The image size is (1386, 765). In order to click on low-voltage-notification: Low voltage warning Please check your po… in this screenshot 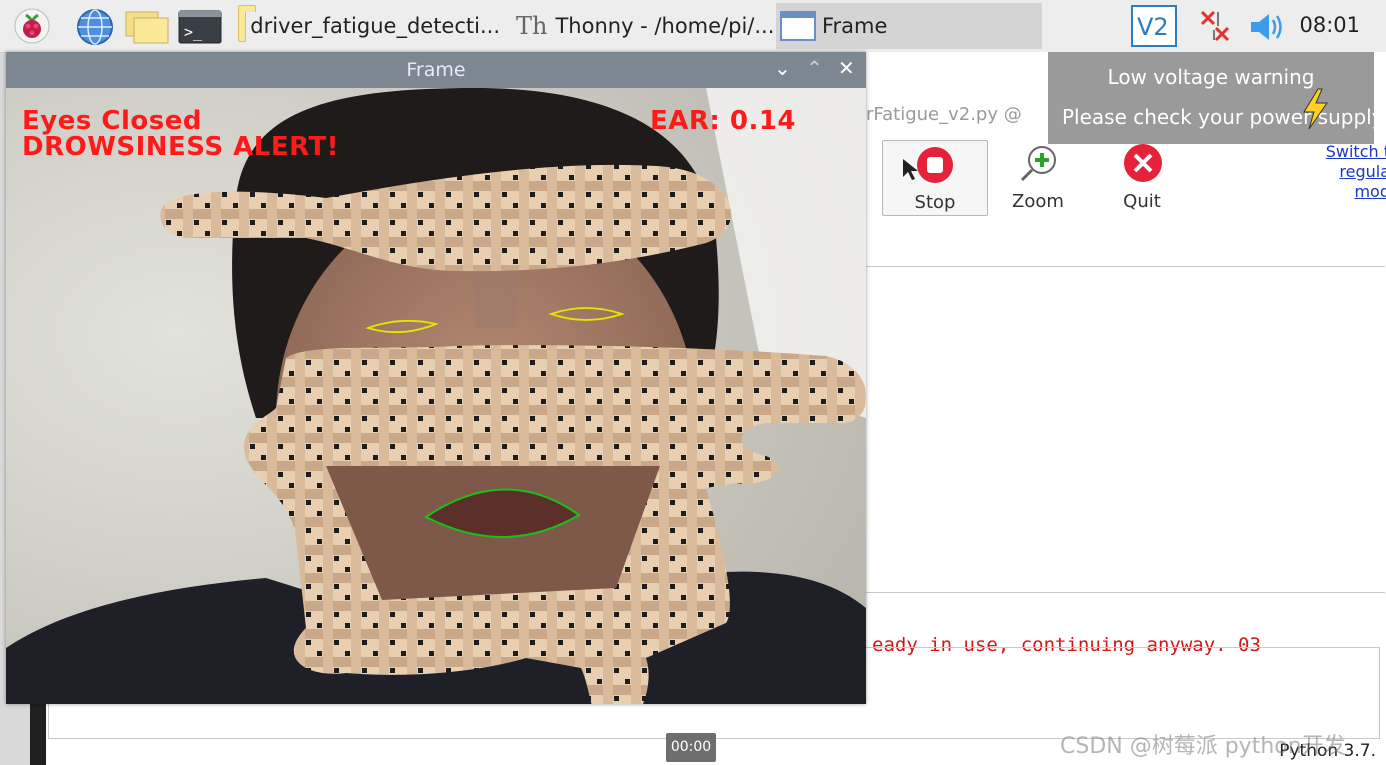, I will do `click(1216, 98)`.